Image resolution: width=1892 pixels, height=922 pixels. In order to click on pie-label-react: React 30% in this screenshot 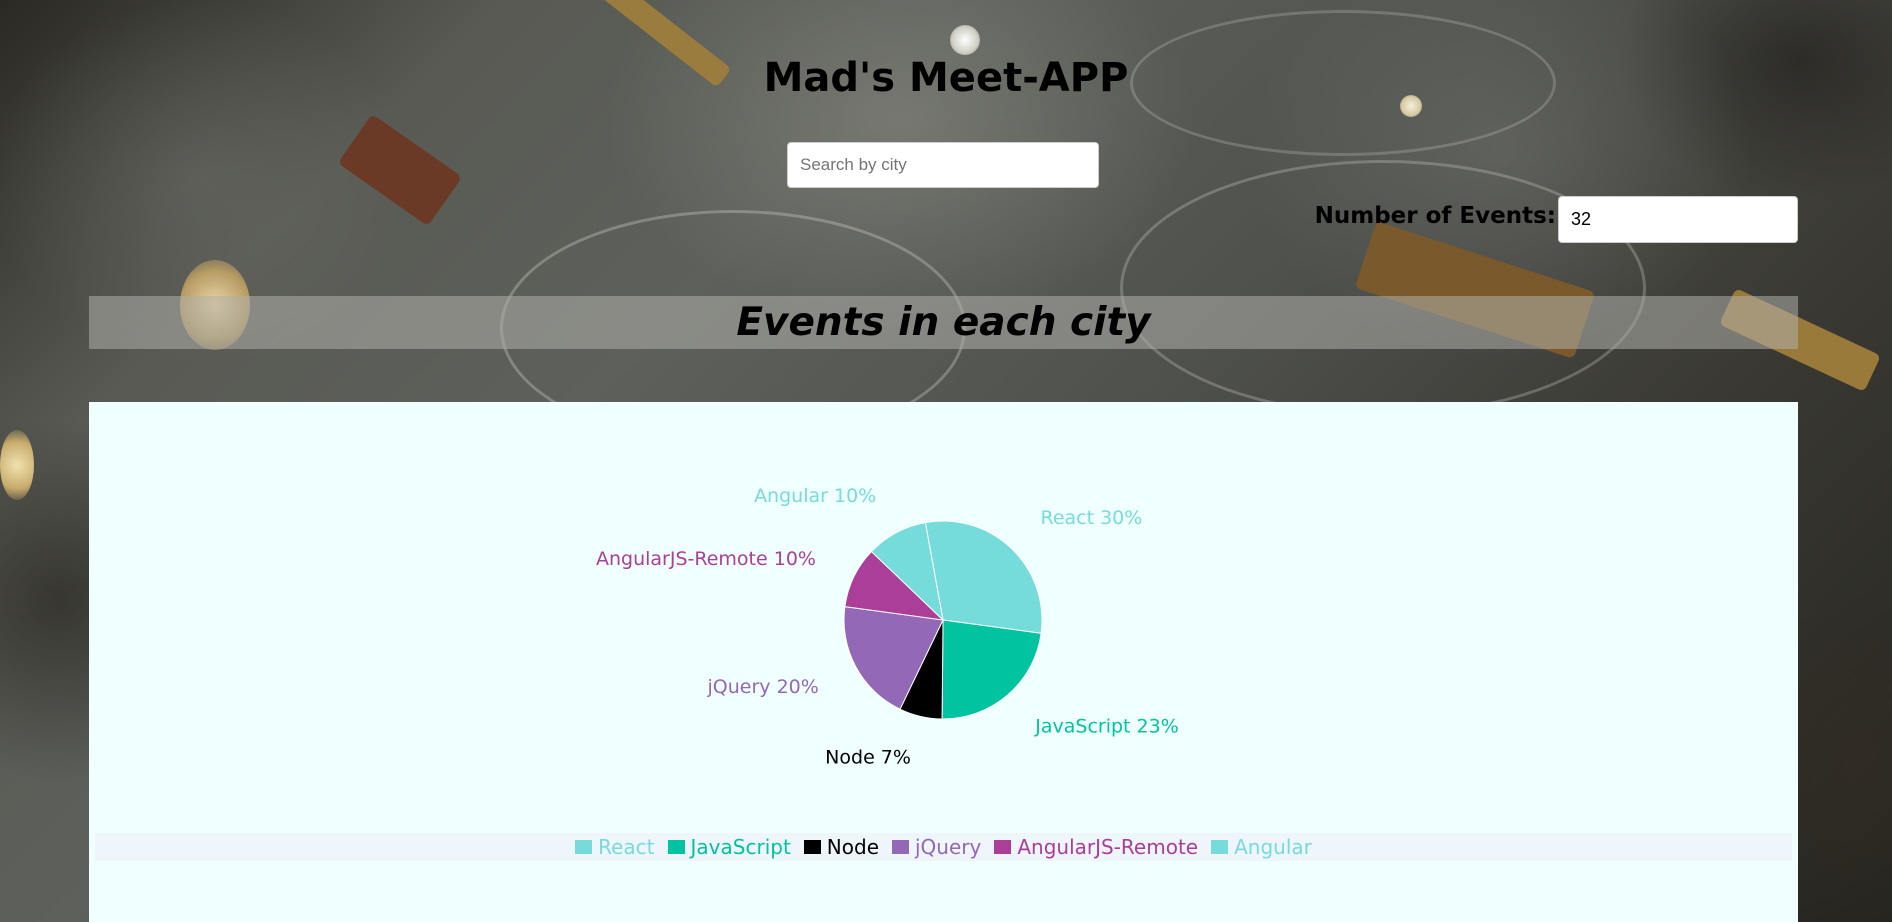, I will do `click(1091, 518)`.